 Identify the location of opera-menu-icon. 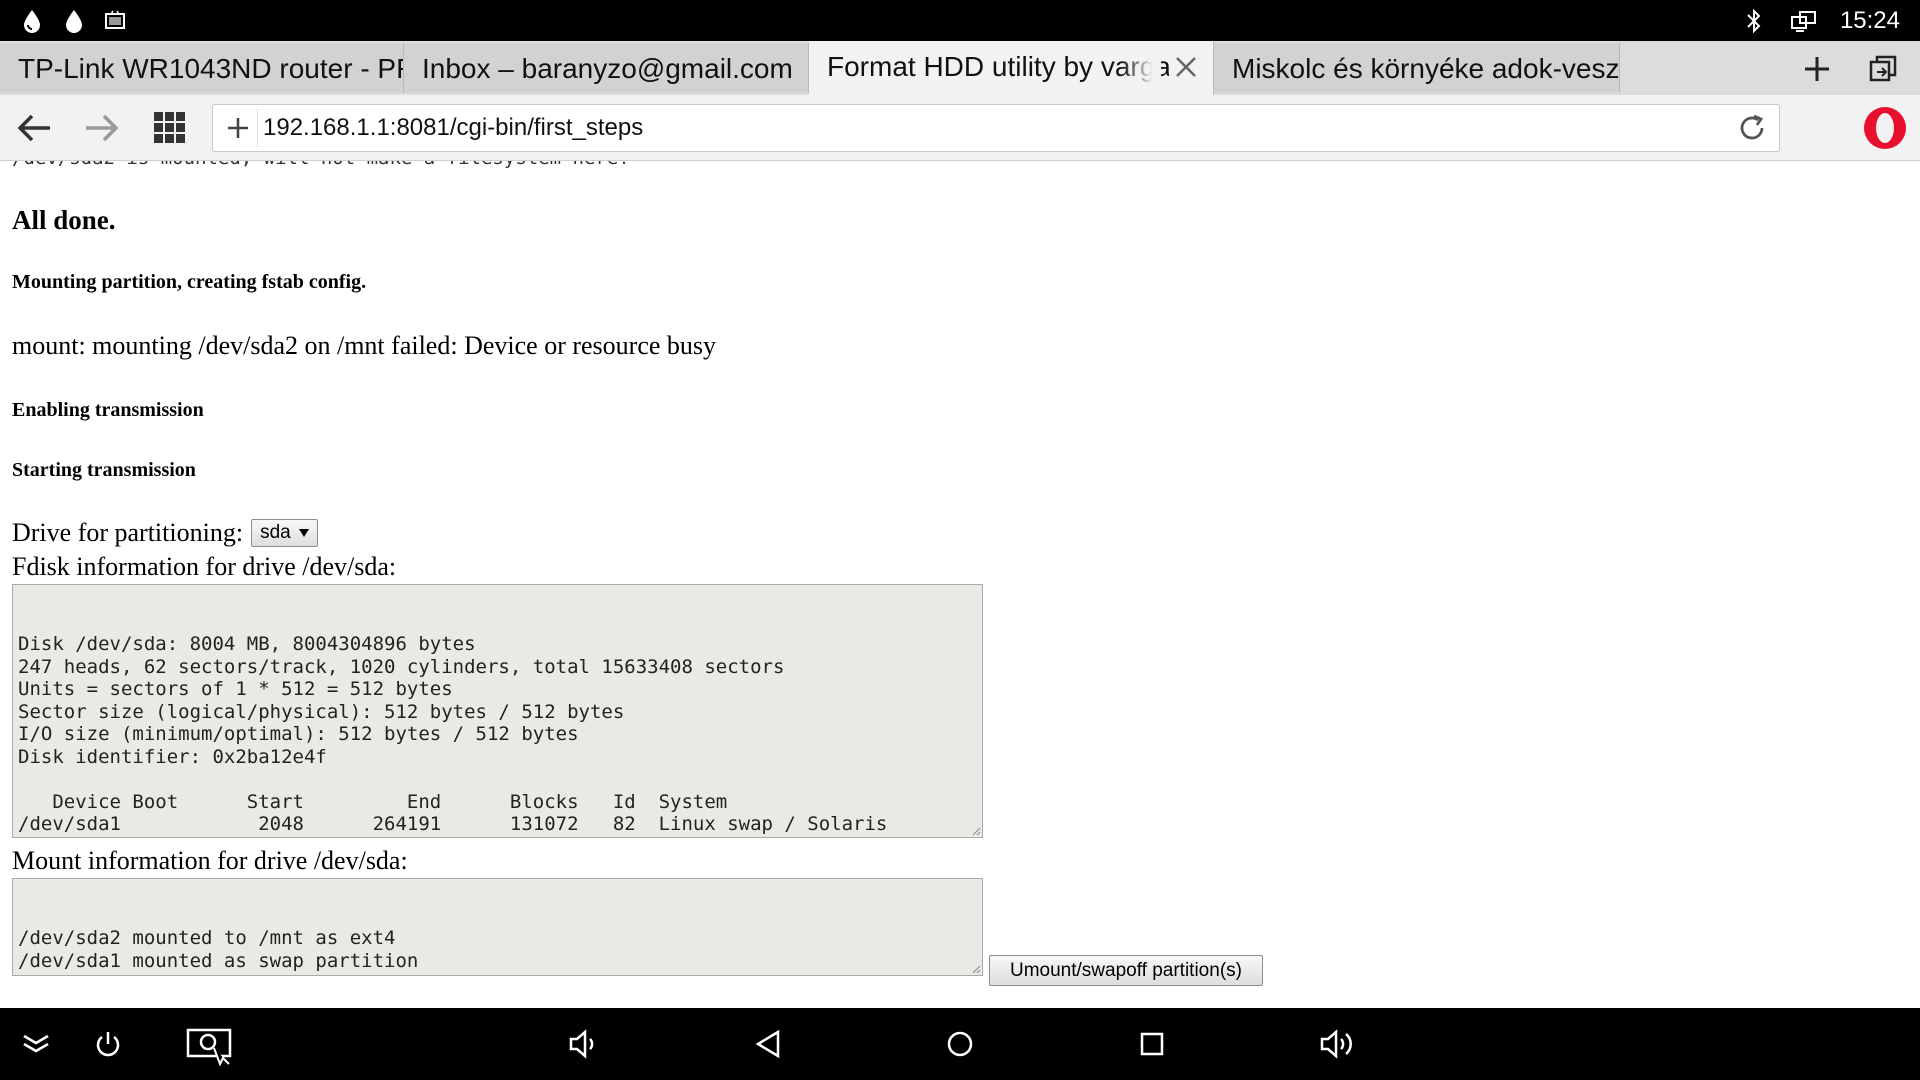
(1885, 128).